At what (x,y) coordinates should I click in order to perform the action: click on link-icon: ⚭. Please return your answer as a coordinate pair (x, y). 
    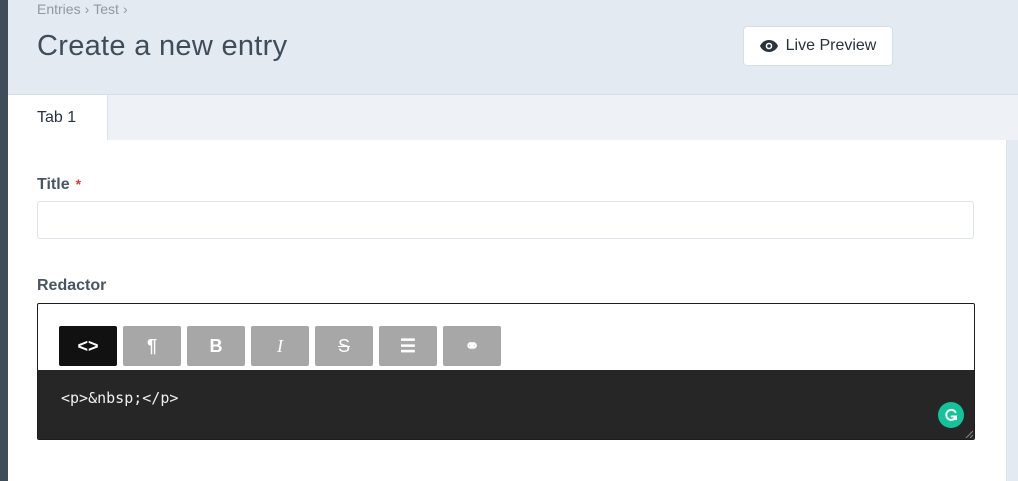
    Looking at the image, I should click on (472, 345).